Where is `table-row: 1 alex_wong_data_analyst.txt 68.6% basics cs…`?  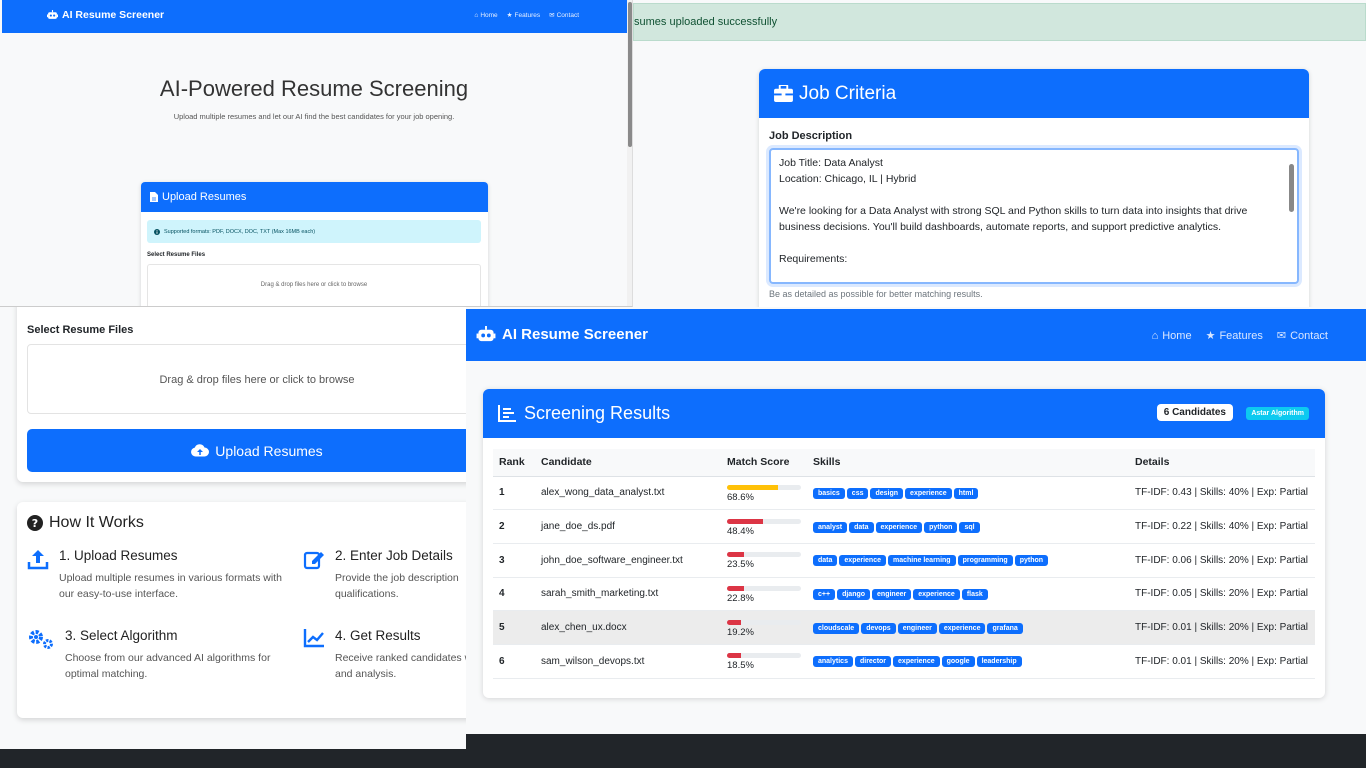 table-row: 1 alex_wong_data_analyst.txt 68.6% basics cs… is located at coordinates (904, 493).